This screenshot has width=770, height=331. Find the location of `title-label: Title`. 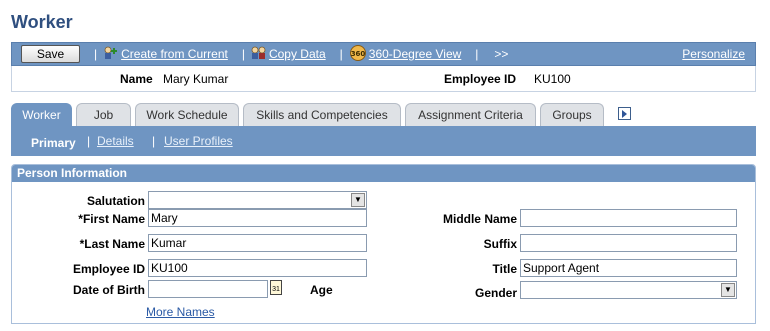

title-label: Title is located at coordinates (504, 269).